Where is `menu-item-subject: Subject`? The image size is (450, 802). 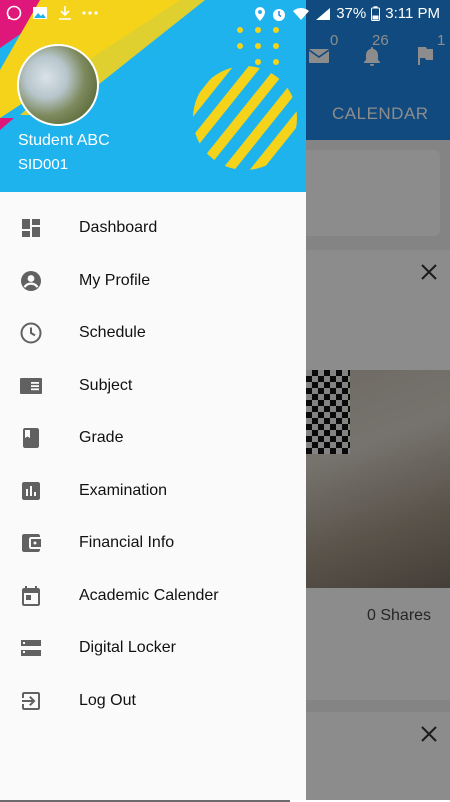 menu-item-subject: Subject is located at coordinates (153, 386).